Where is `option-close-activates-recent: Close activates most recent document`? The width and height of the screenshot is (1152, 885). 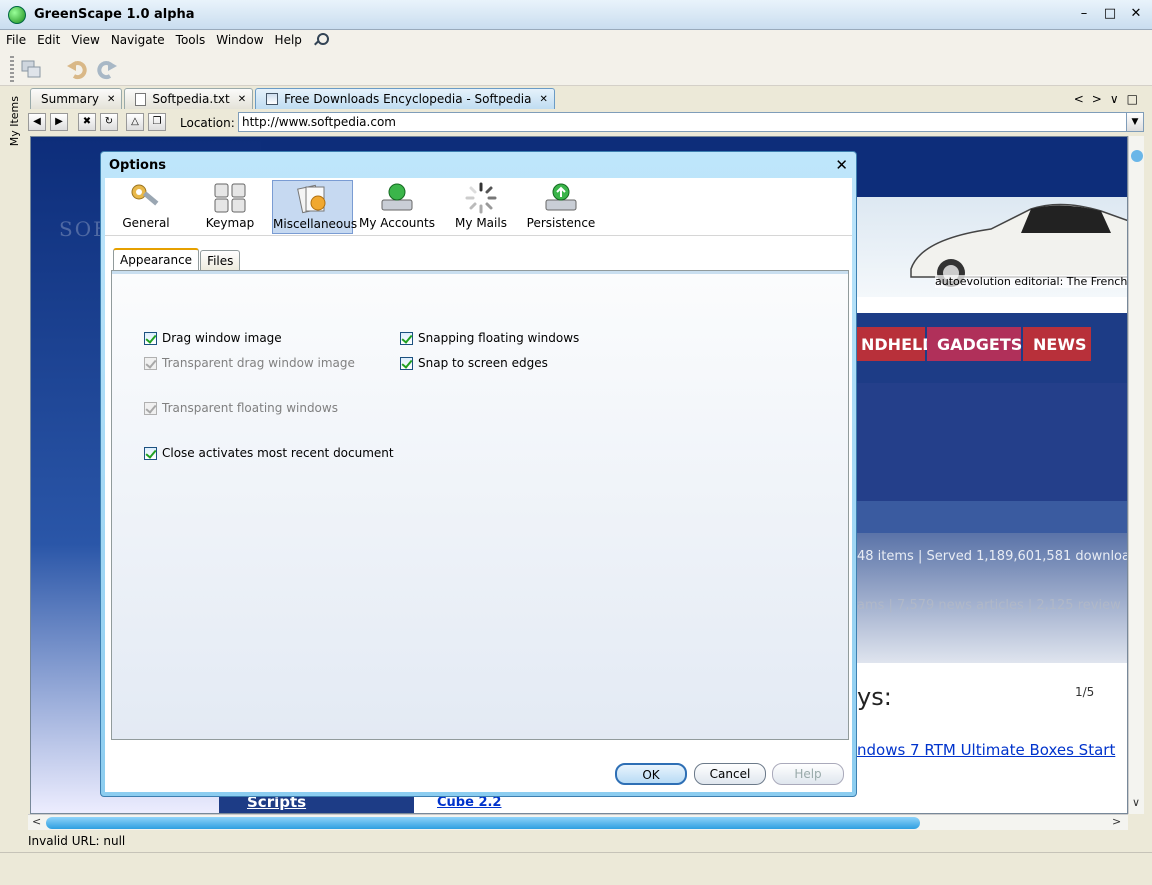 option-close-activates-recent: Close activates most recent document is located at coordinates (269, 453).